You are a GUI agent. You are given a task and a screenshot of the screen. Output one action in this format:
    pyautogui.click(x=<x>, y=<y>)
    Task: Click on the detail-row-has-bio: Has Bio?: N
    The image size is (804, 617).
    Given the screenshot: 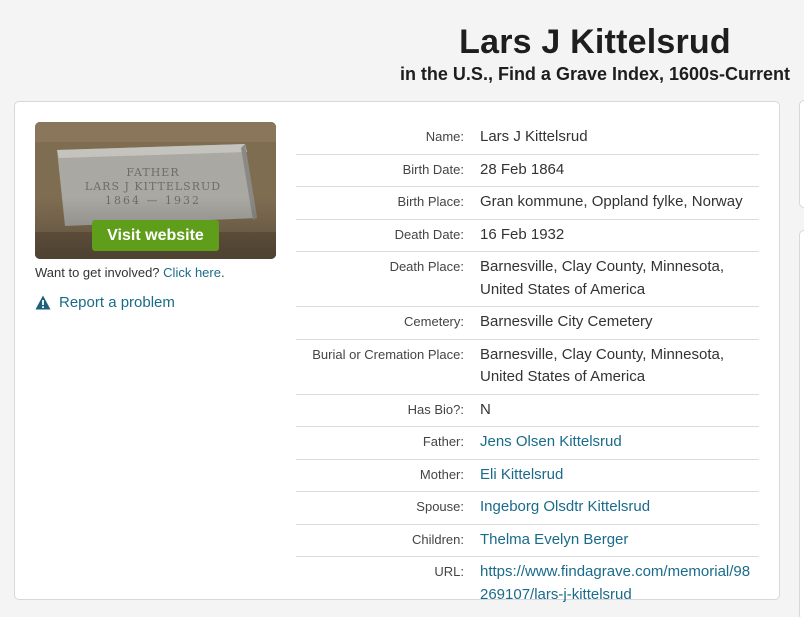 What is the action you would take?
    pyautogui.click(x=527, y=411)
    